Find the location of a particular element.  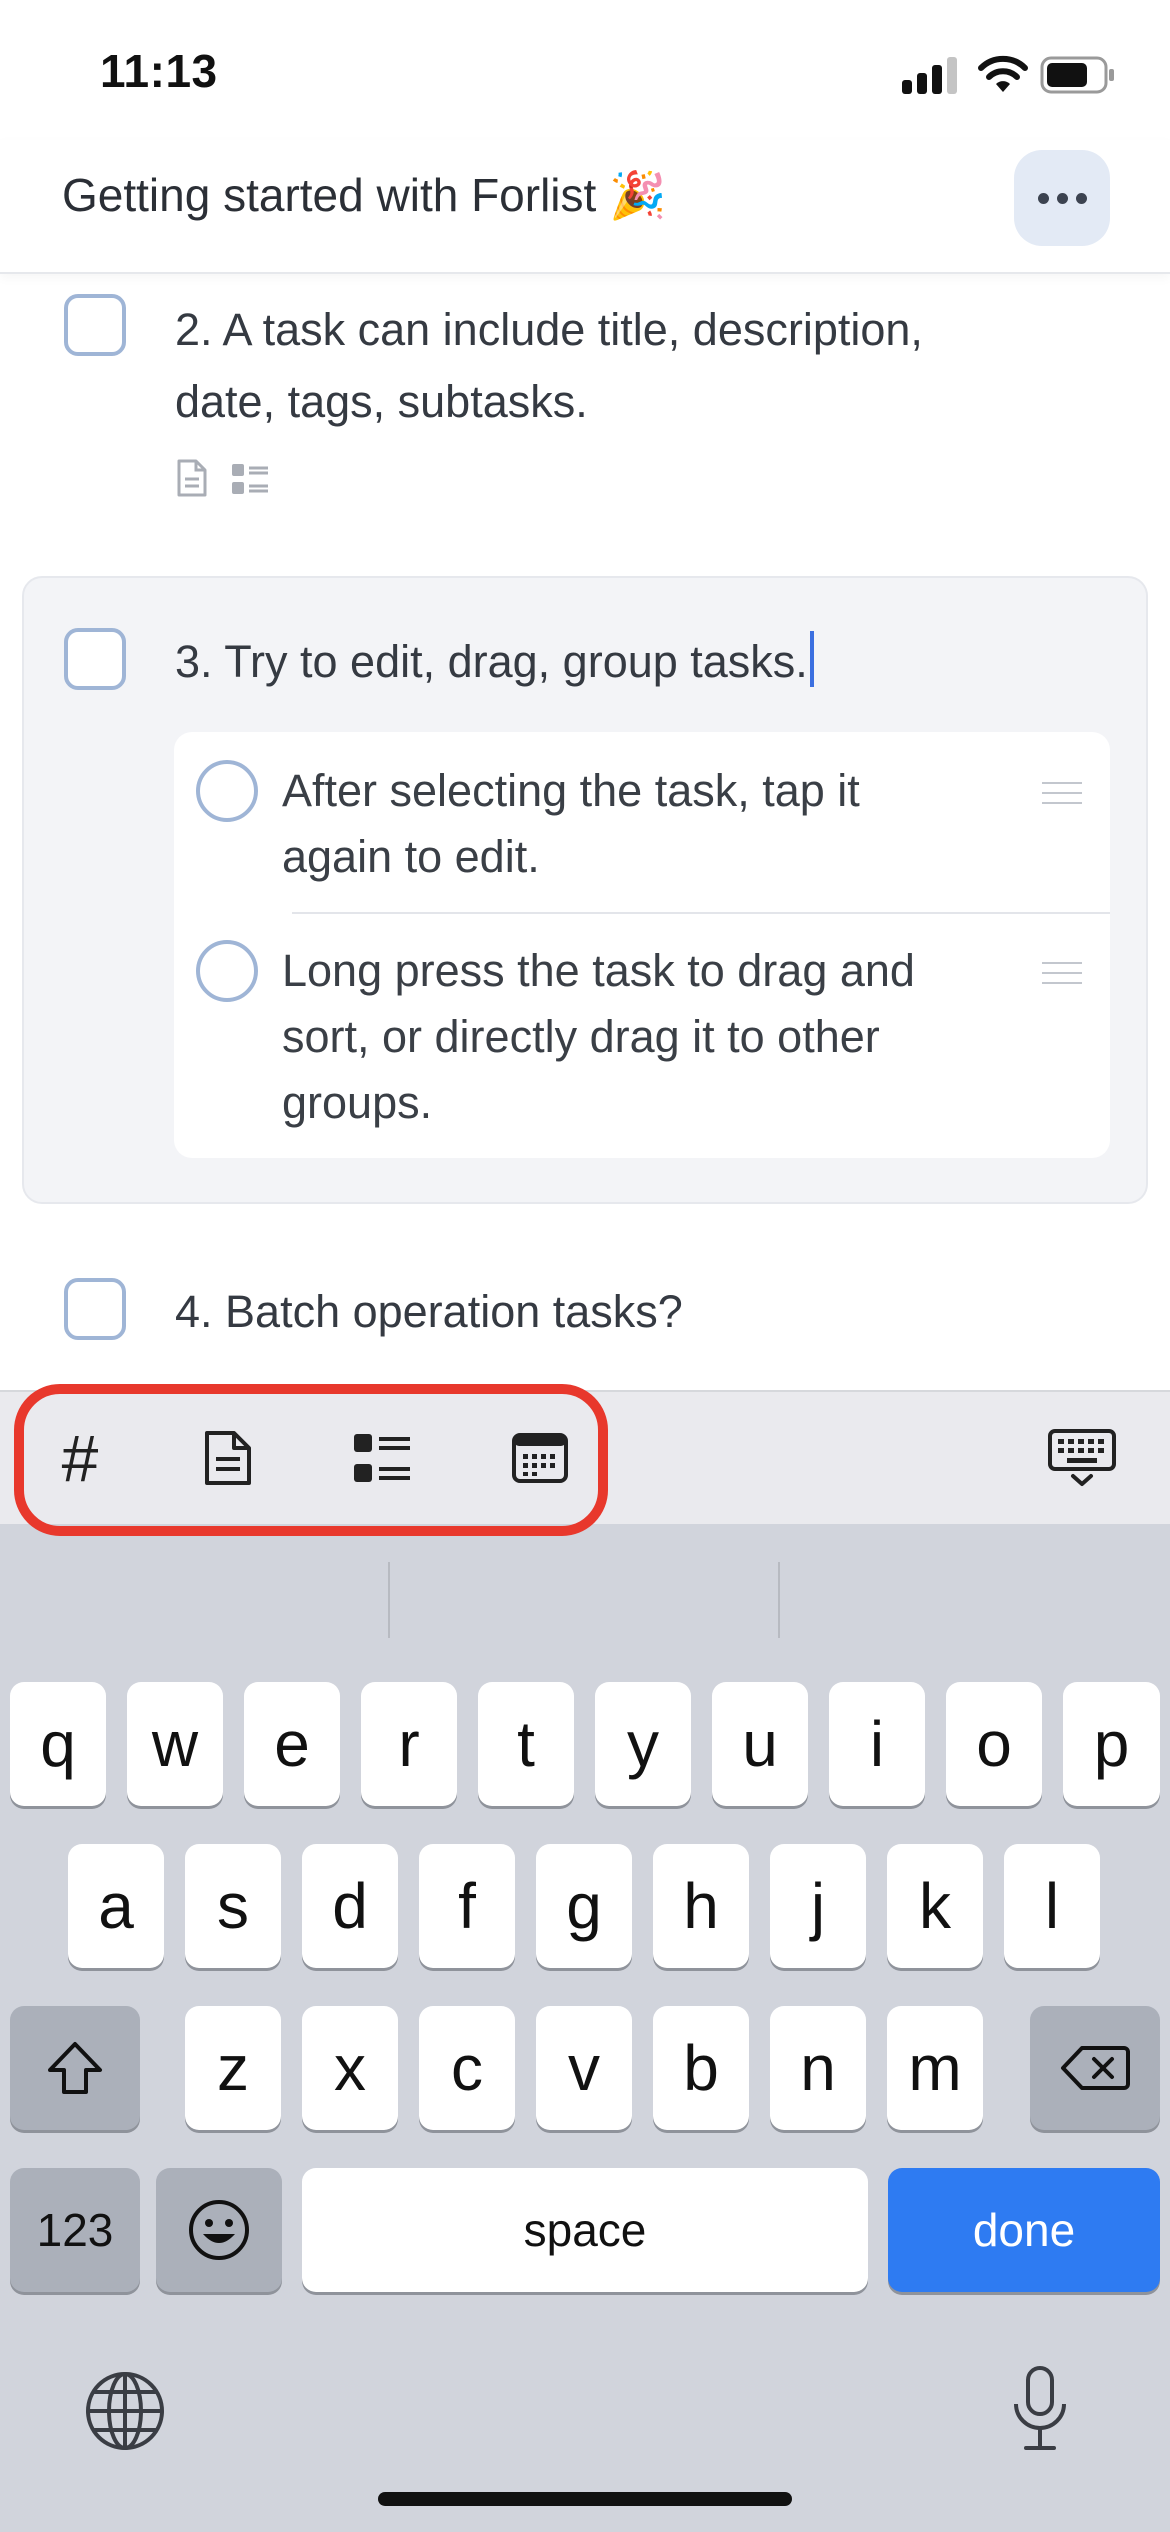

backspace-key is located at coordinates (1095, 2068).